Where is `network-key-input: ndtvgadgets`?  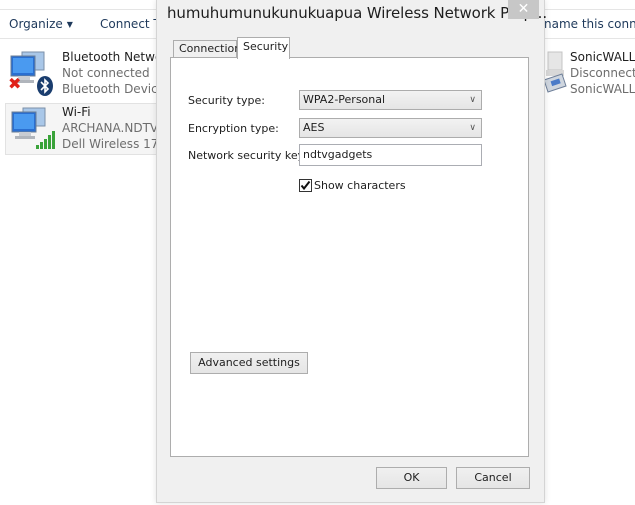
network-key-input: ndtvgadgets is located at coordinates (390, 155).